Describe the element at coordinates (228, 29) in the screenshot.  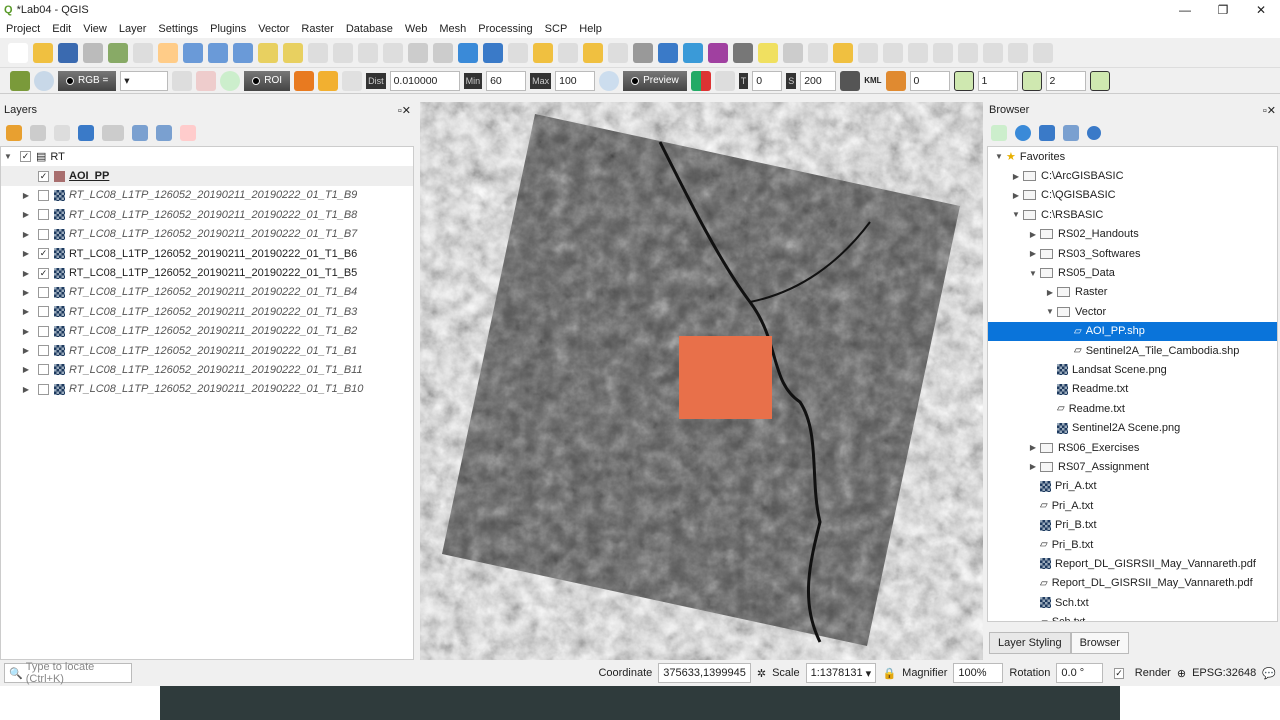
I see `menu-plugins: Plugins` at that location.